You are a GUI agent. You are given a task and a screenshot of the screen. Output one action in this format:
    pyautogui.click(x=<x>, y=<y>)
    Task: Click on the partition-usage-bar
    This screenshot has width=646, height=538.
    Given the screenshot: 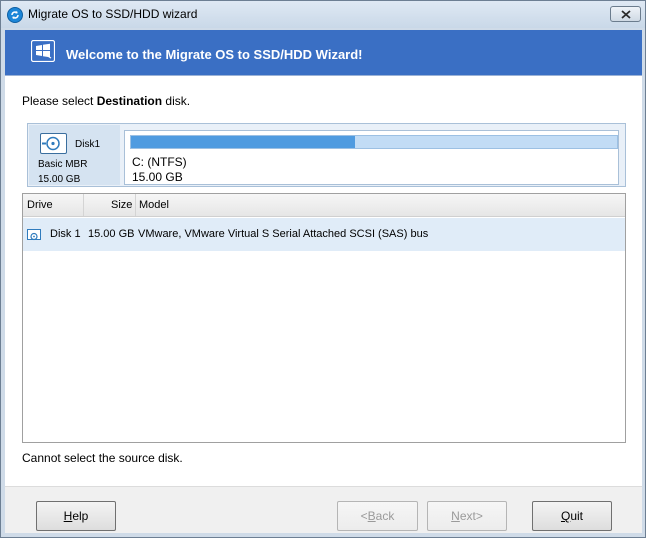 What is the action you would take?
    pyautogui.click(x=374, y=142)
    